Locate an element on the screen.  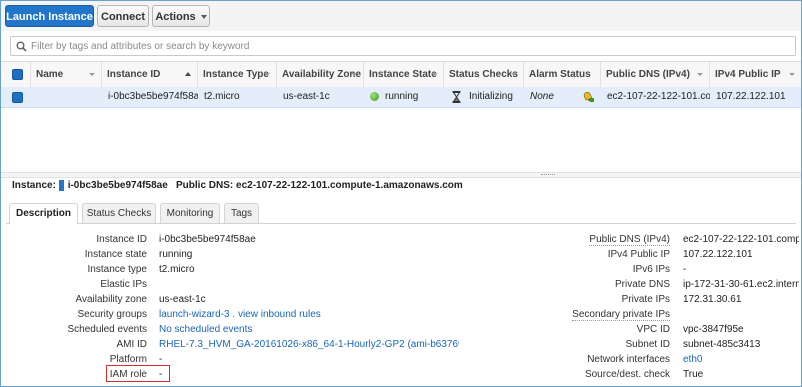
column-alarm-status: Alarm Status is located at coordinates (562, 74).